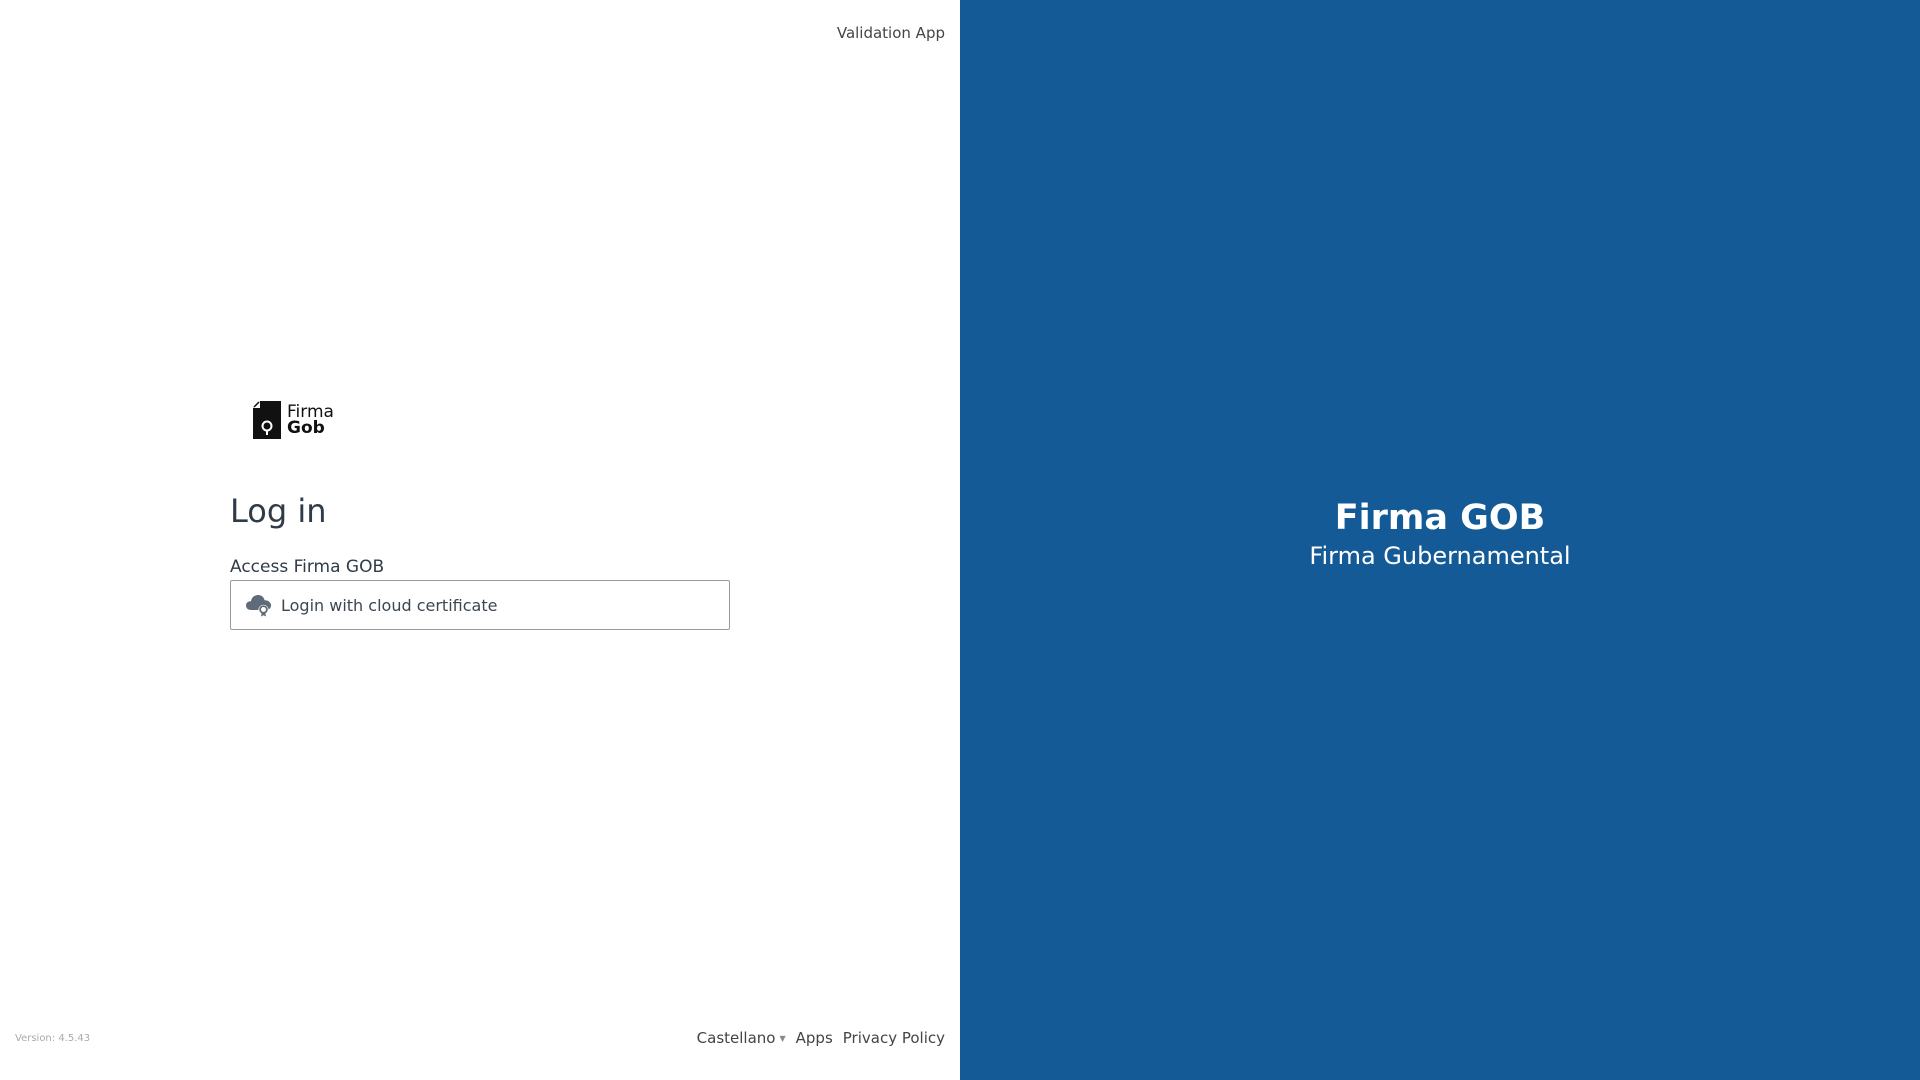 Image resolution: width=1920 pixels, height=1080 pixels. I want to click on footer-links: Castellano ▼ Apps Privacy Policy, so click(816, 1038).